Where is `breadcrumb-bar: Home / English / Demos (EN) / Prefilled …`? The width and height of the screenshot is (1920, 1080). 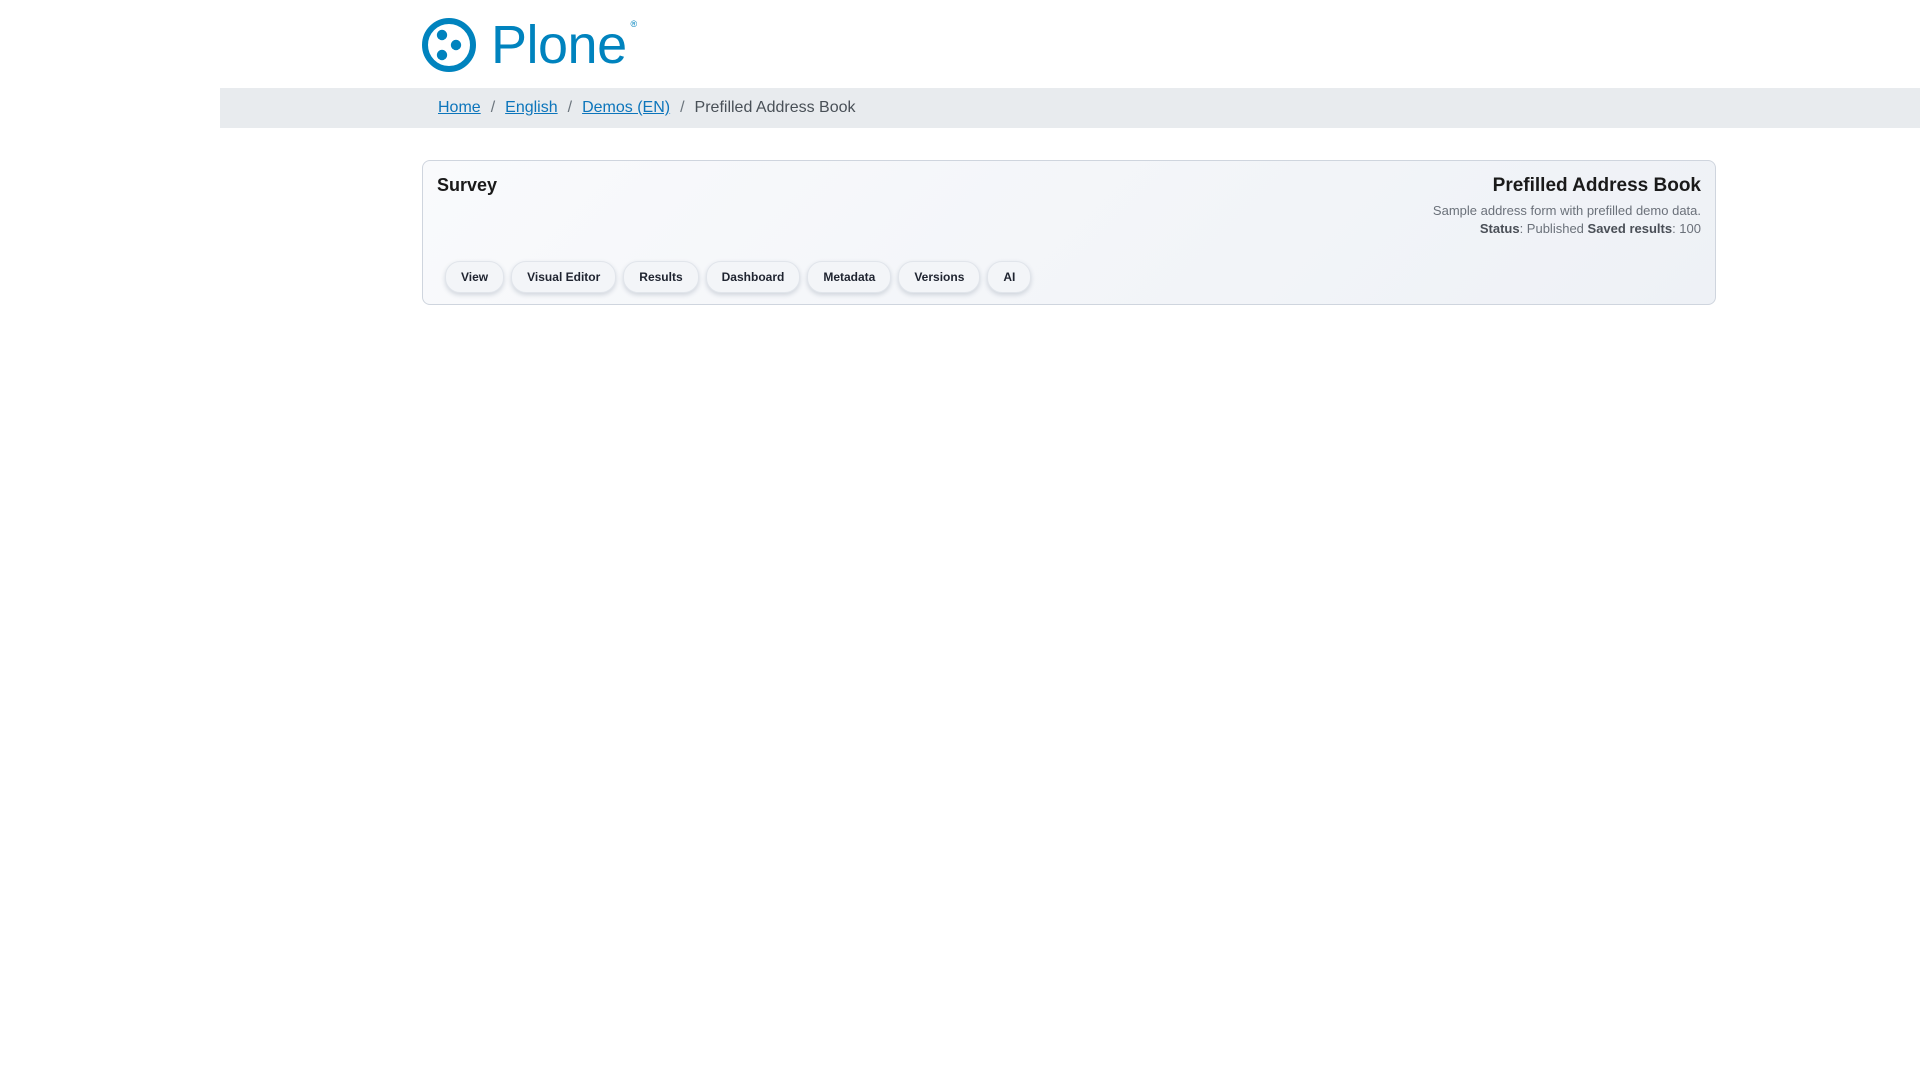
breadcrumb-bar: Home / English / Demos (EN) / Prefilled … is located at coordinates (1070, 108).